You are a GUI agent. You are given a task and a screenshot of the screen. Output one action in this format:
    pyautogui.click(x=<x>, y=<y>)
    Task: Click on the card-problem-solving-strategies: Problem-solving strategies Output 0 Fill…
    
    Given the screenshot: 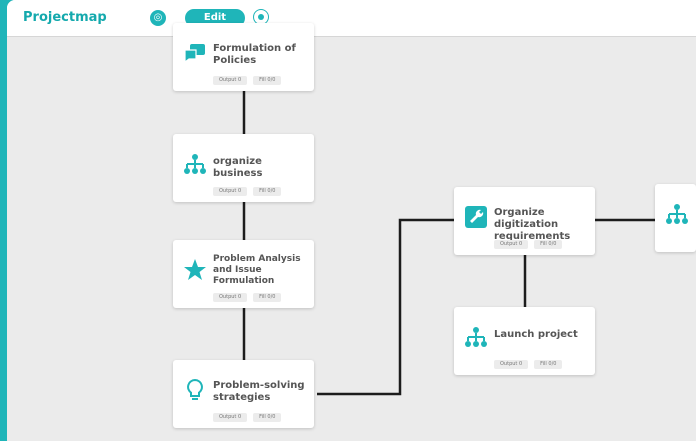 What is the action you would take?
    pyautogui.click(x=243, y=394)
    